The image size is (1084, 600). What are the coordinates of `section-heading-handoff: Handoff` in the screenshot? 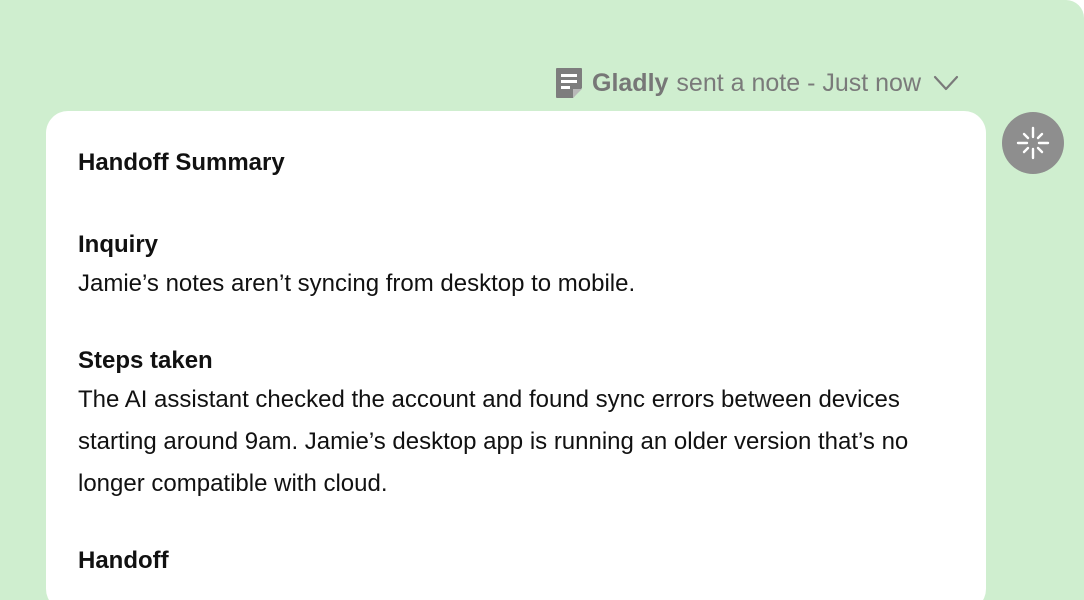 It's located at (123, 560).